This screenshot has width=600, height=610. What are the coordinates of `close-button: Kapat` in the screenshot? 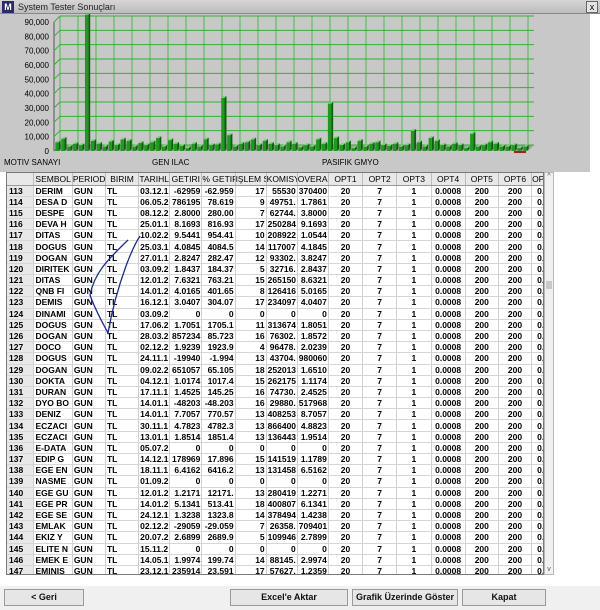 It's located at (504, 597).